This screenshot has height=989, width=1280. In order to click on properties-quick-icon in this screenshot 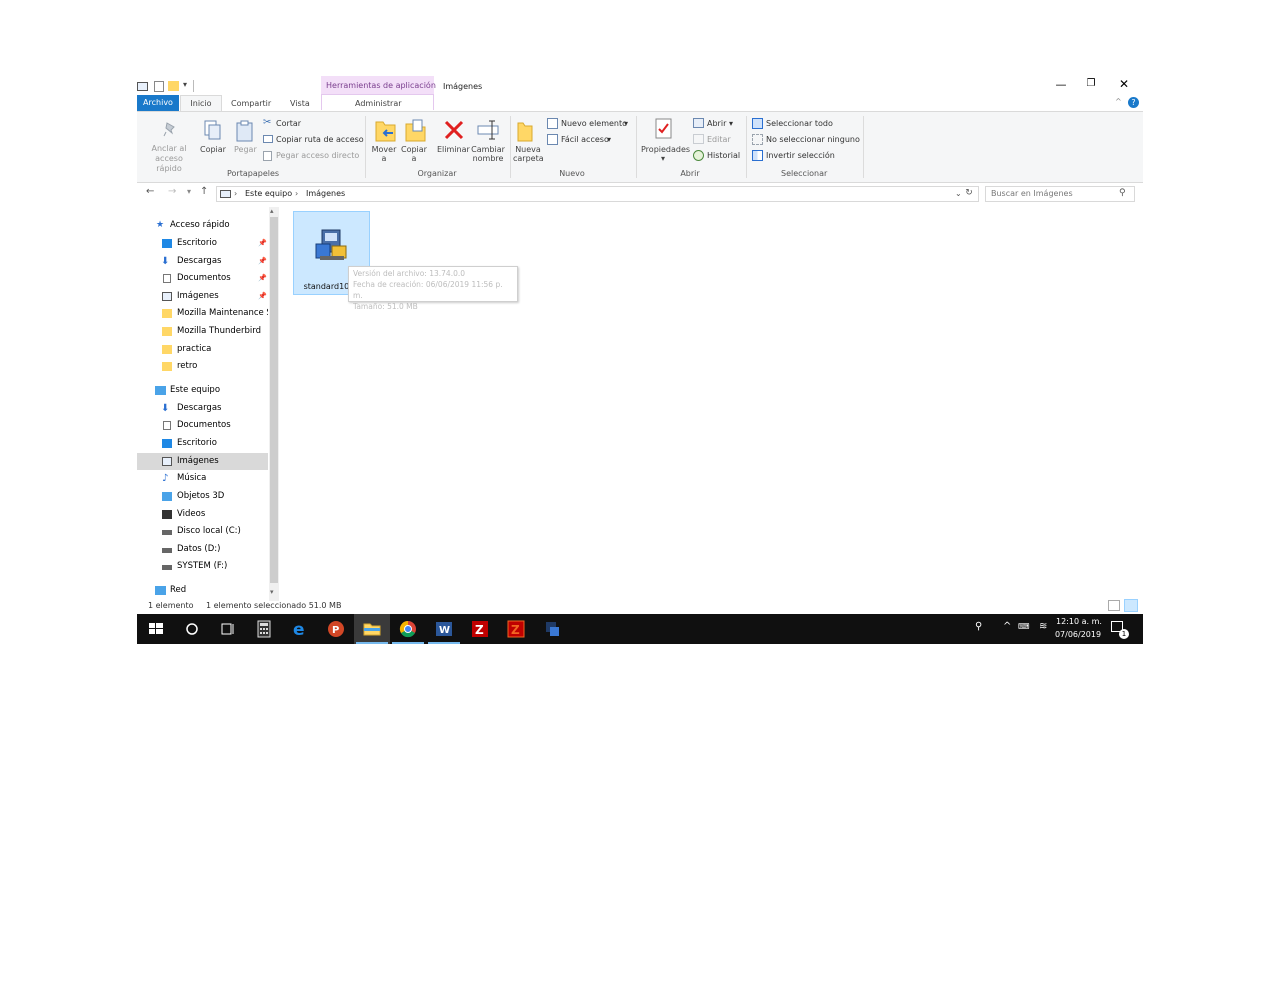, I will do `click(159, 86)`.